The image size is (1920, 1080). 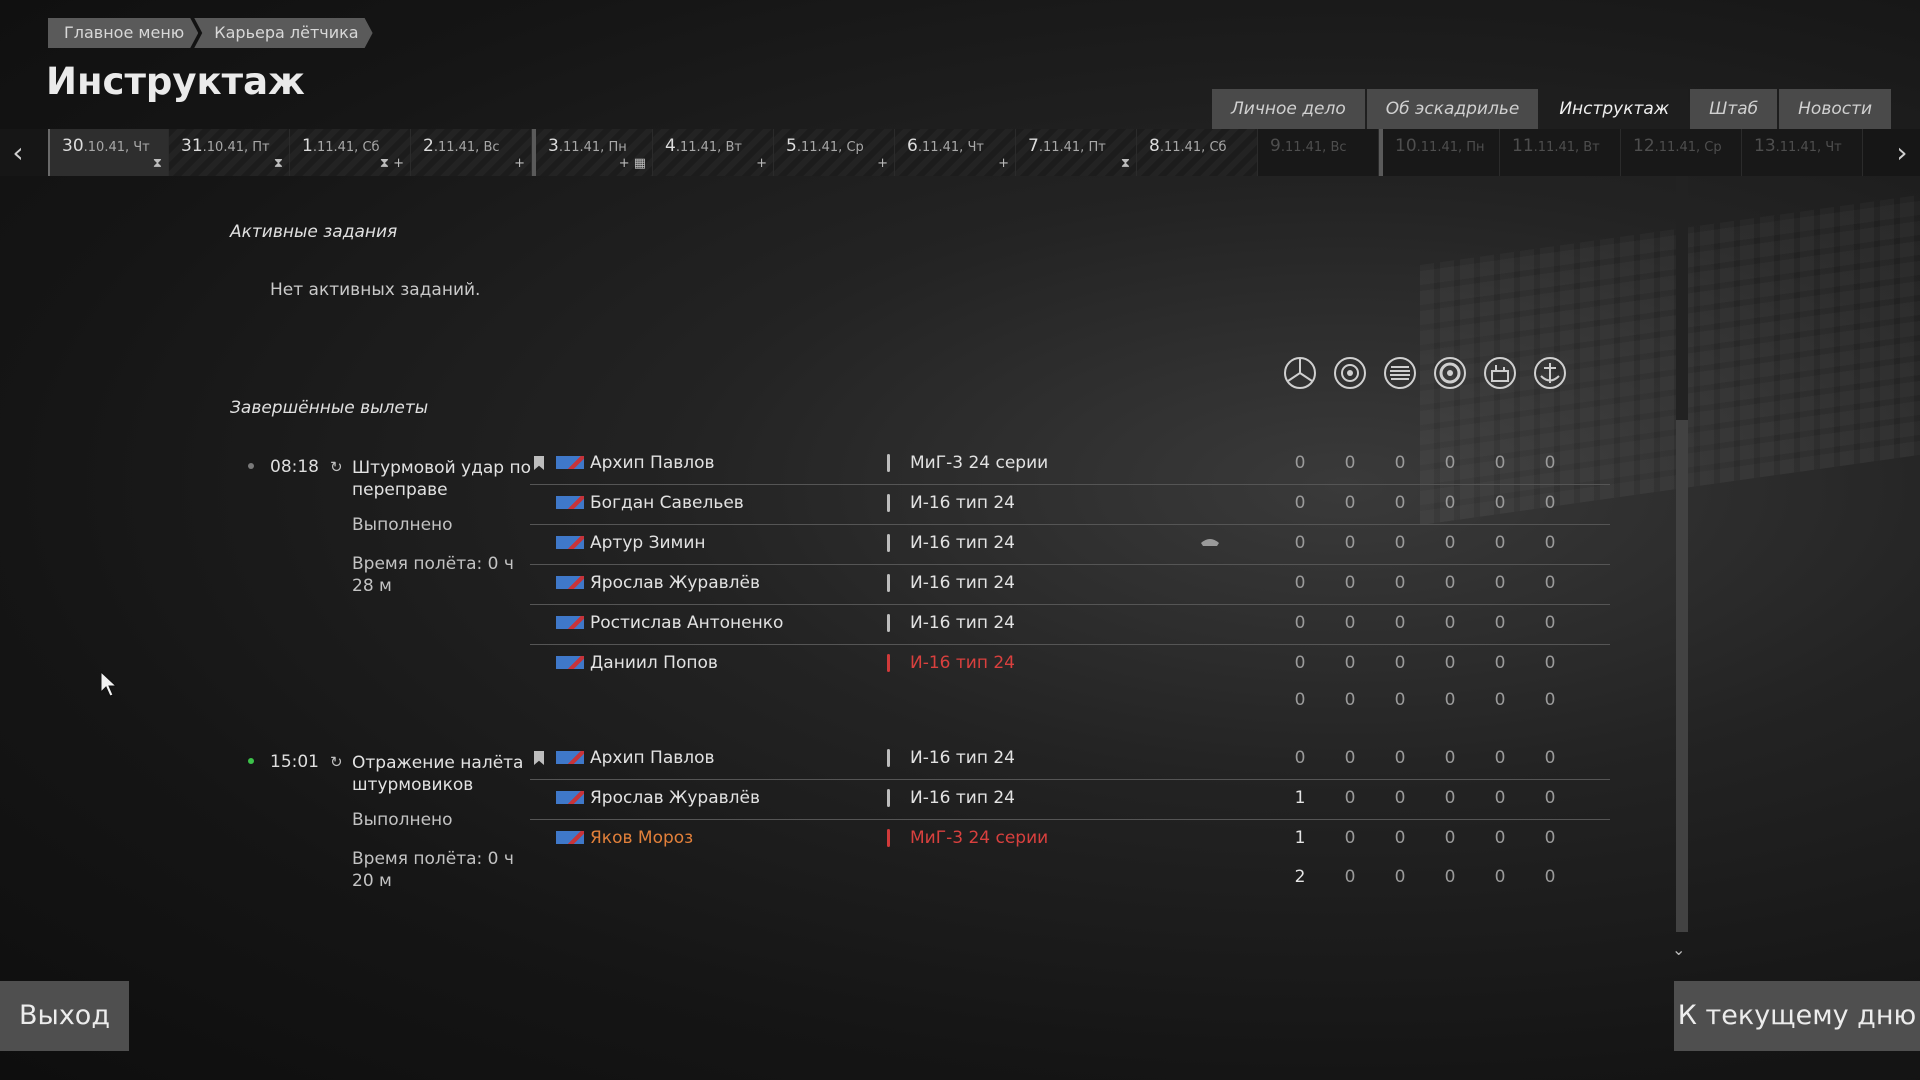 I want to click on scrollbar-track, so click(x=1682, y=298).